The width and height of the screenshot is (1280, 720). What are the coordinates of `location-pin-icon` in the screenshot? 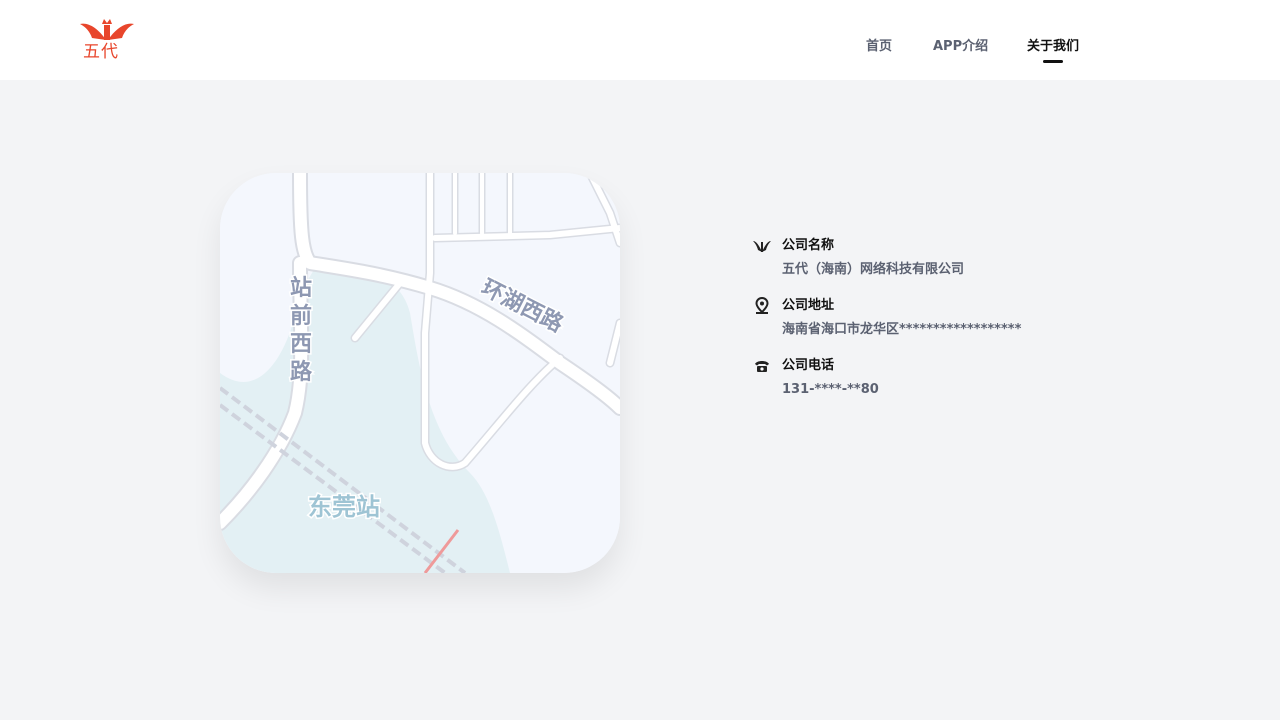 It's located at (762, 305).